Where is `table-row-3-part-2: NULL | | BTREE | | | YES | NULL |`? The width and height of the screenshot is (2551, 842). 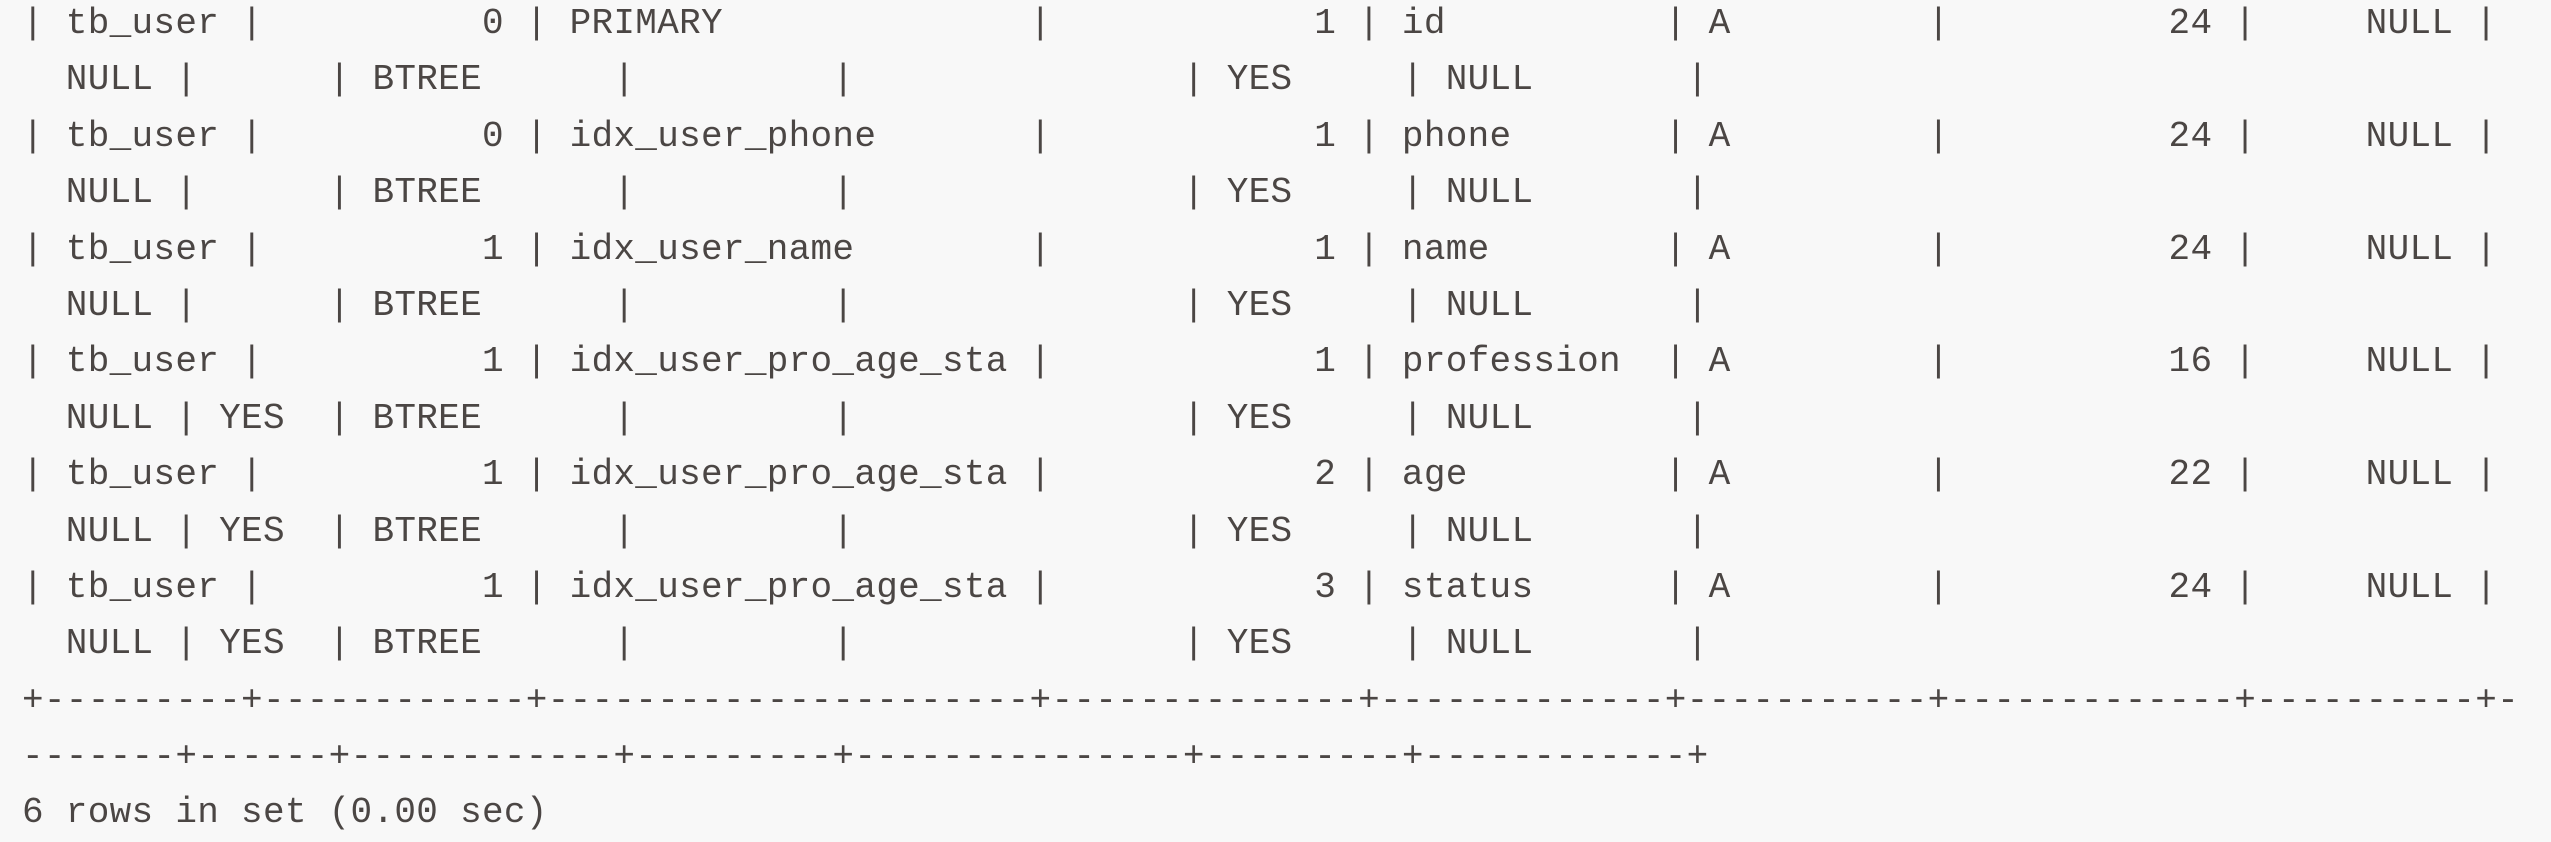 table-row-3-part-2: NULL | | BTREE | | | YES | NULL | is located at coordinates (865, 305).